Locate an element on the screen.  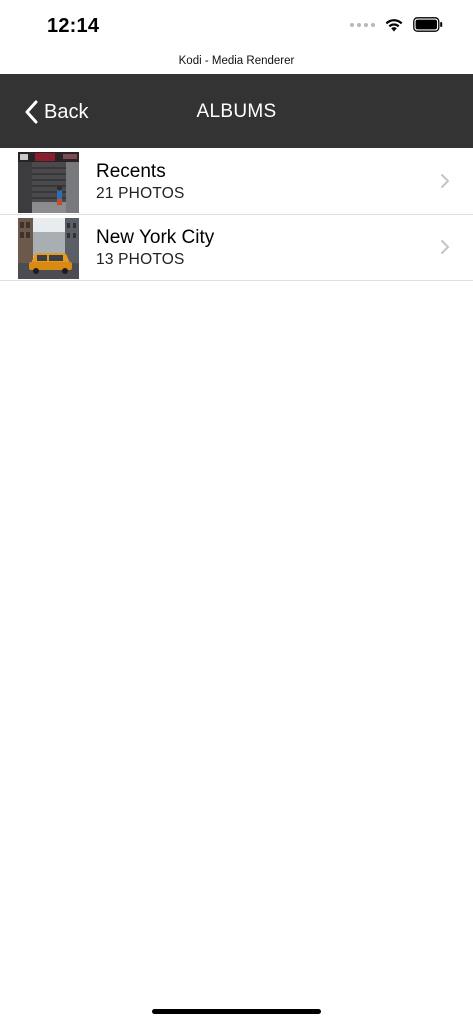
album-photo-count: 13 PHOTOS is located at coordinates (140, 259).